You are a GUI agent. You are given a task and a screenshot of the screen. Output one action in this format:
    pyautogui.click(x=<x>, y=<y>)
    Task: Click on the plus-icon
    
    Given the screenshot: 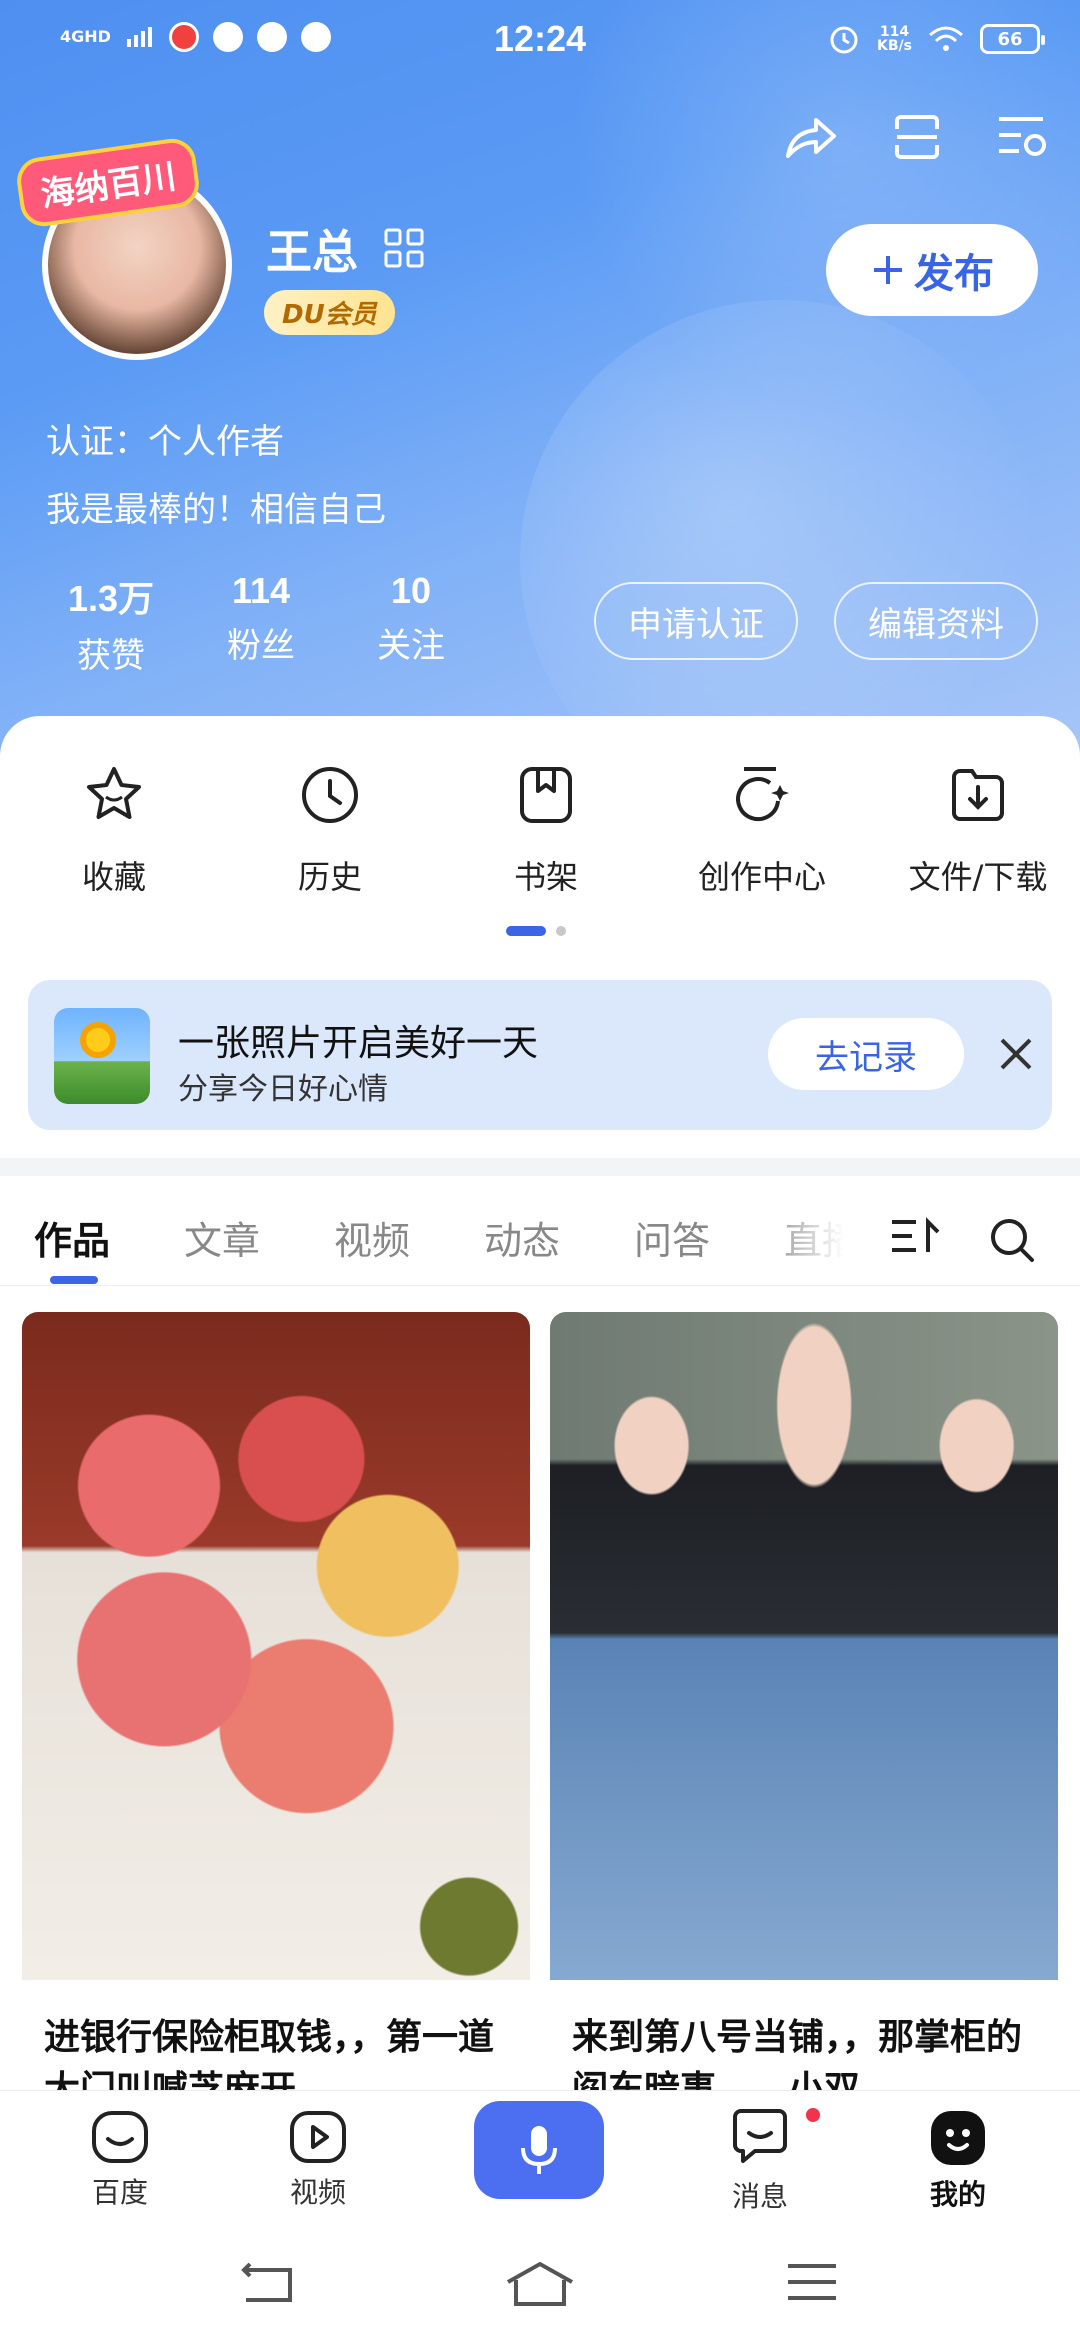 What is the action you would take?
    pyautogui.click(x=888, y=270)
    